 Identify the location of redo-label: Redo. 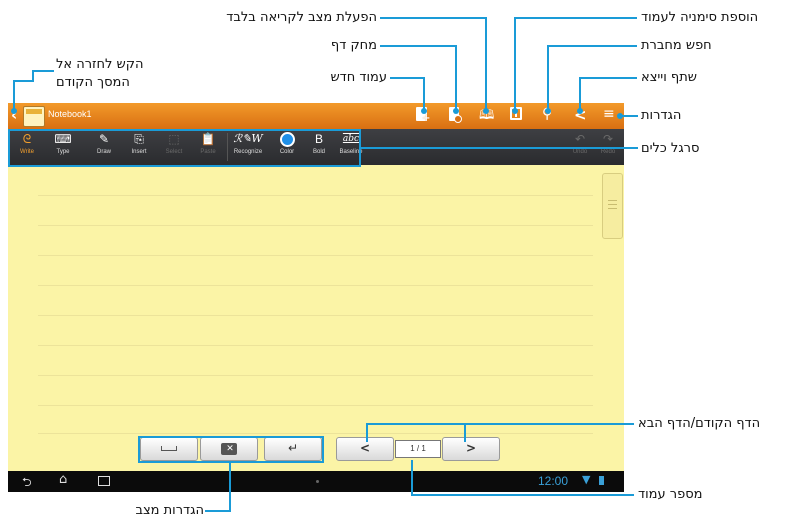
(608, 152).